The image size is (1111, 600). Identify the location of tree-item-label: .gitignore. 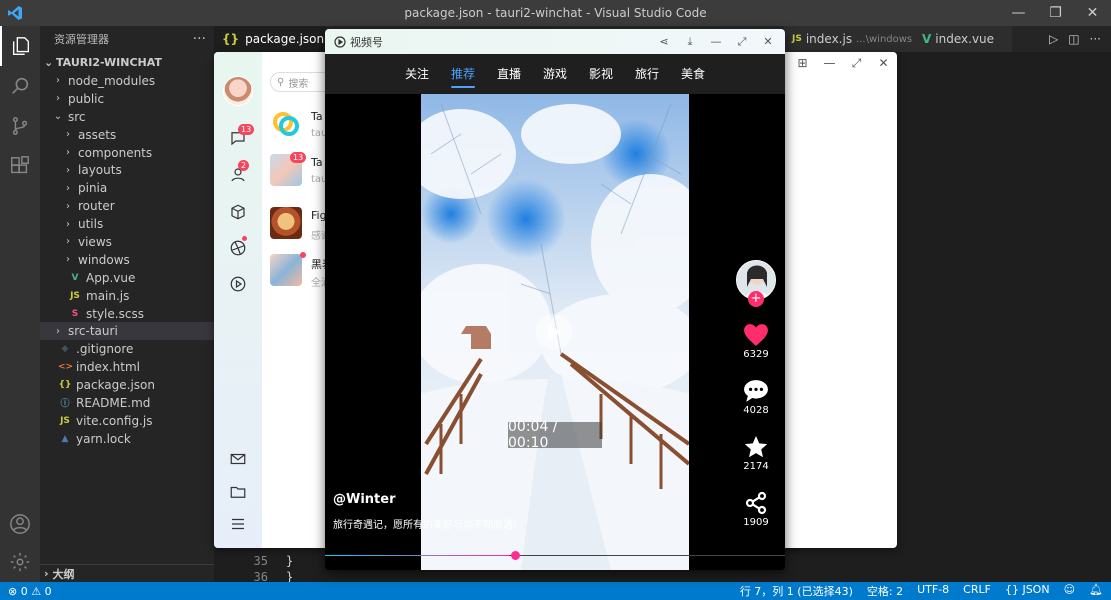
(105, 349).